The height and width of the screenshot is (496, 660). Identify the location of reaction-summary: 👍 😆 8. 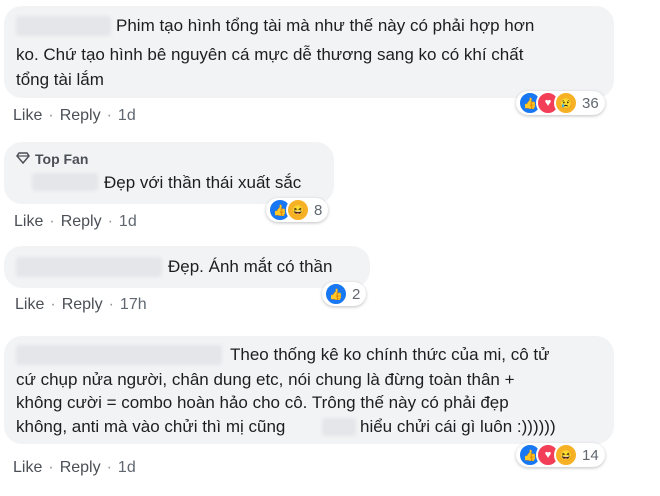
(297, 210).